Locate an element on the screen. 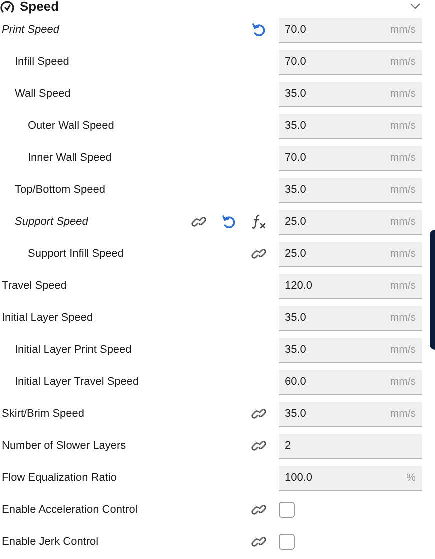  value-field: 120.0 mm/s is located at coordinates (350, 286).